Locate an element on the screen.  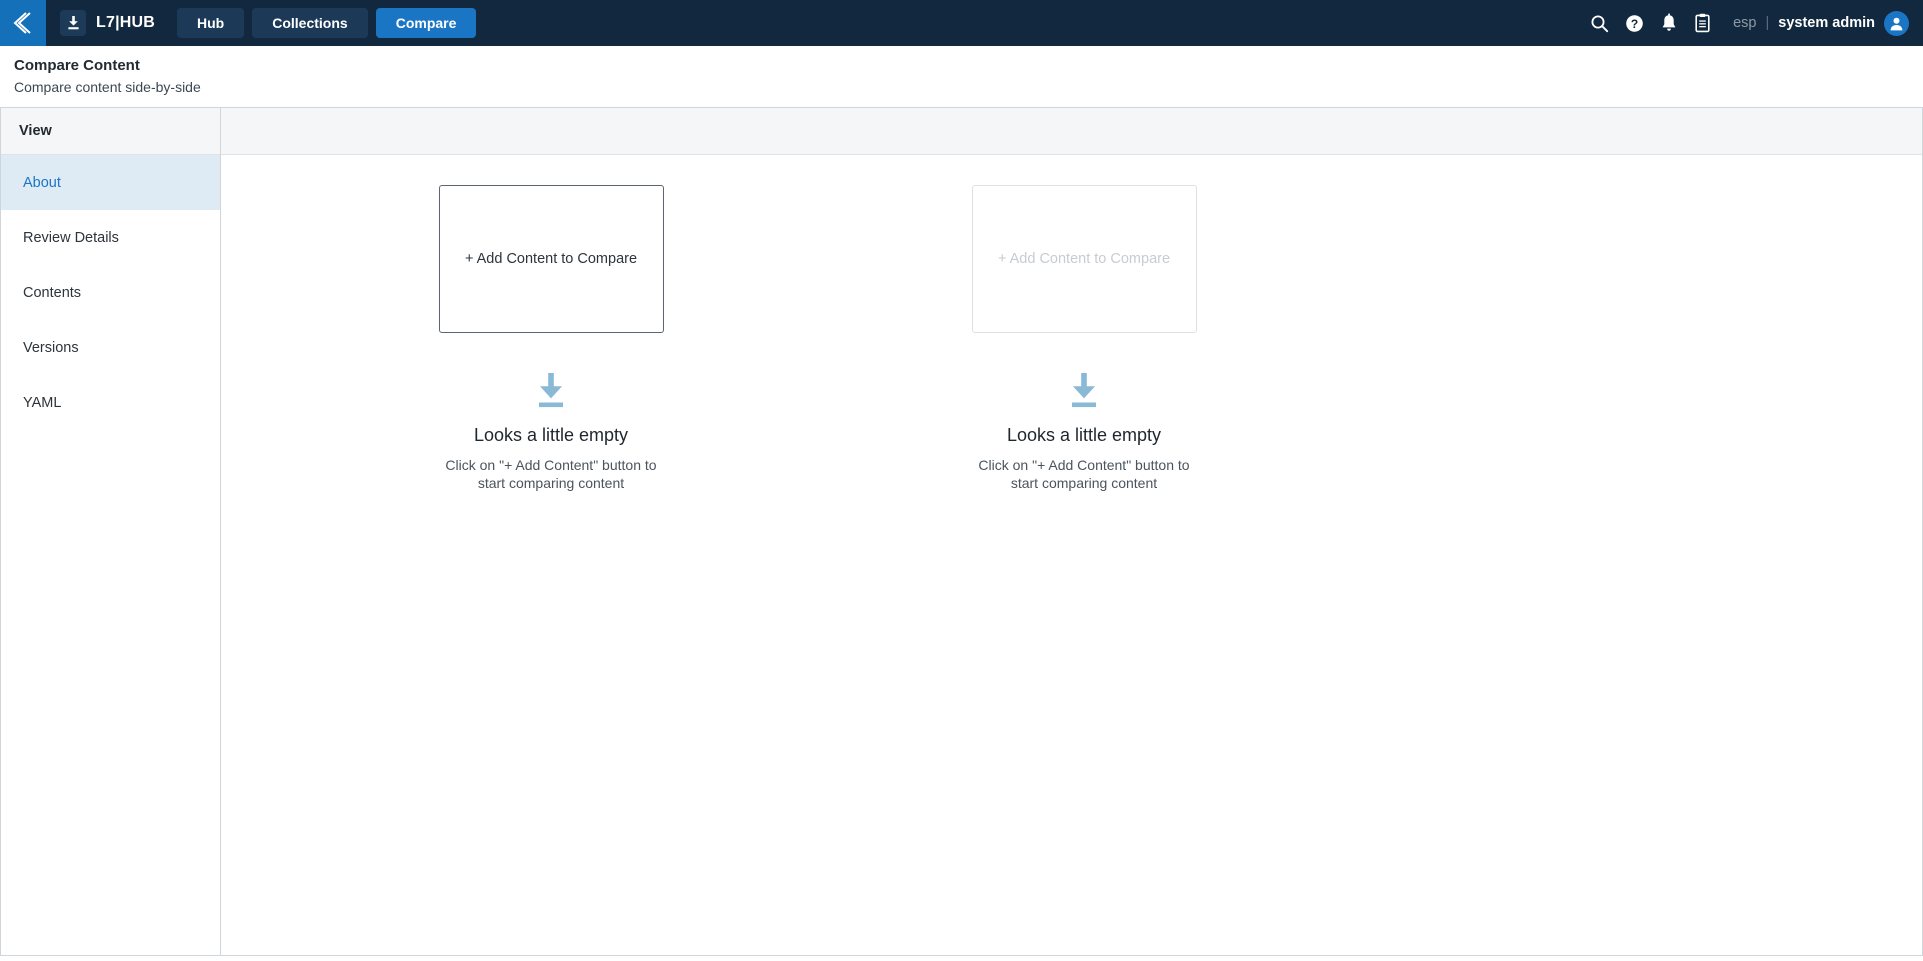
page-subtitle: Compare content side-by-side is located at coordinates (107, 87).